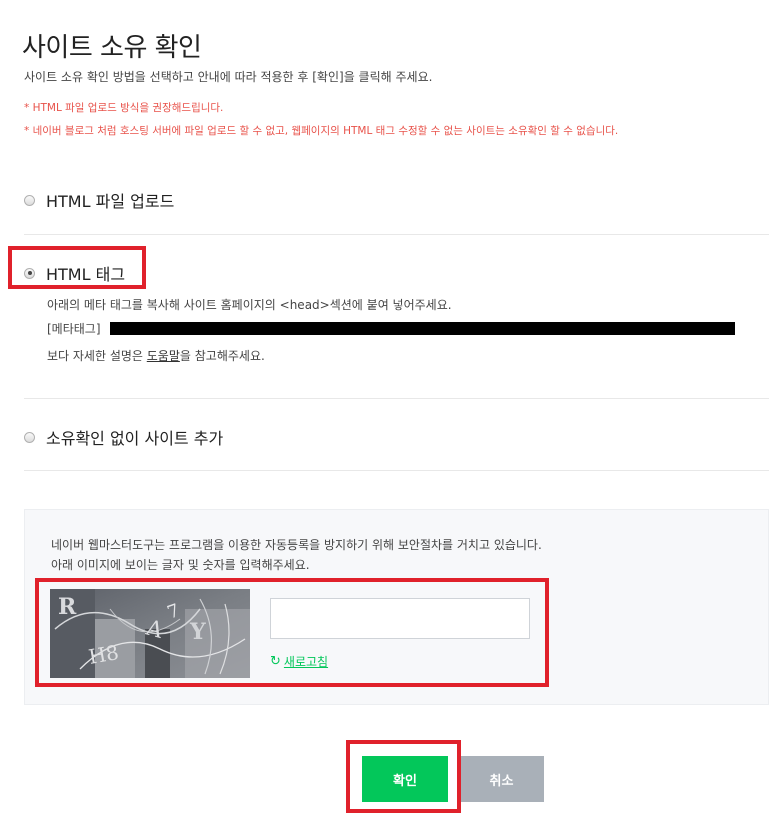  Describe the element at coordinates (112, 48) in the screenshot. I see `page-title: 사이트 소유 확인` at that location.